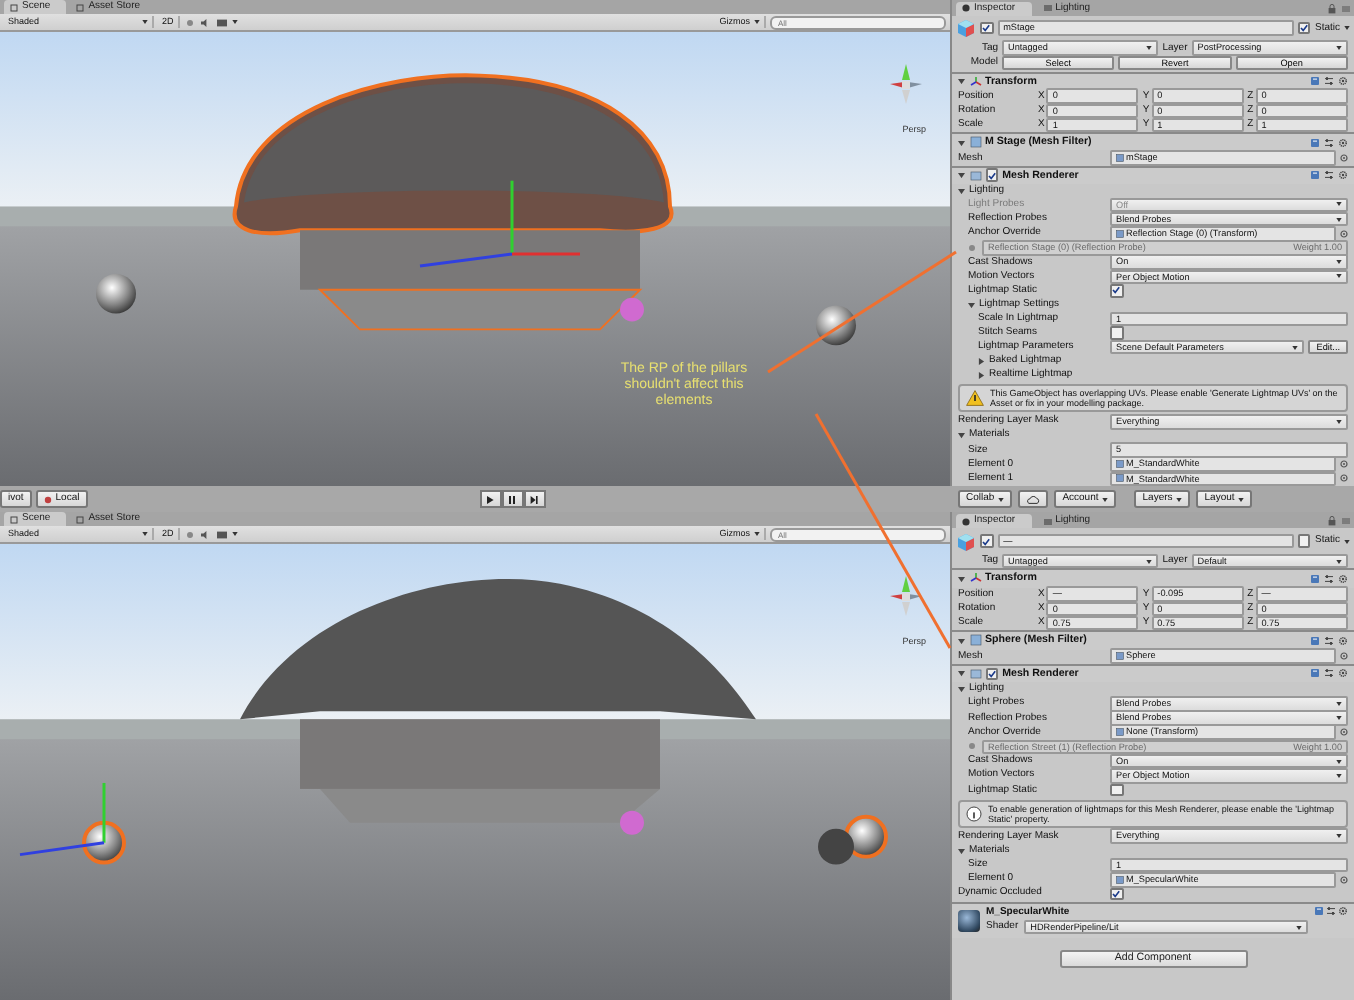 This screenshot has height=1000, width=1354. I want to click on pause-icon, so click(512, 499).